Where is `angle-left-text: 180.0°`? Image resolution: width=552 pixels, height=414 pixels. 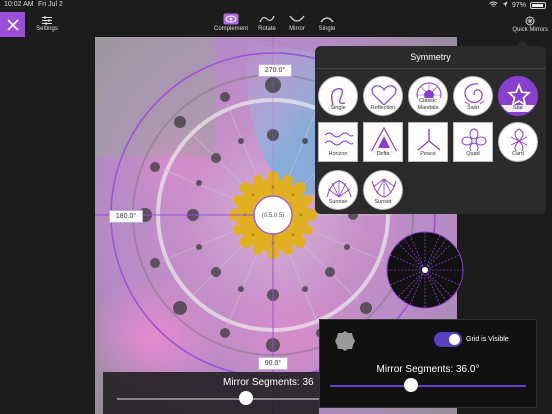 angle-left-text: 180.0° is located at coordinates (126, 216).